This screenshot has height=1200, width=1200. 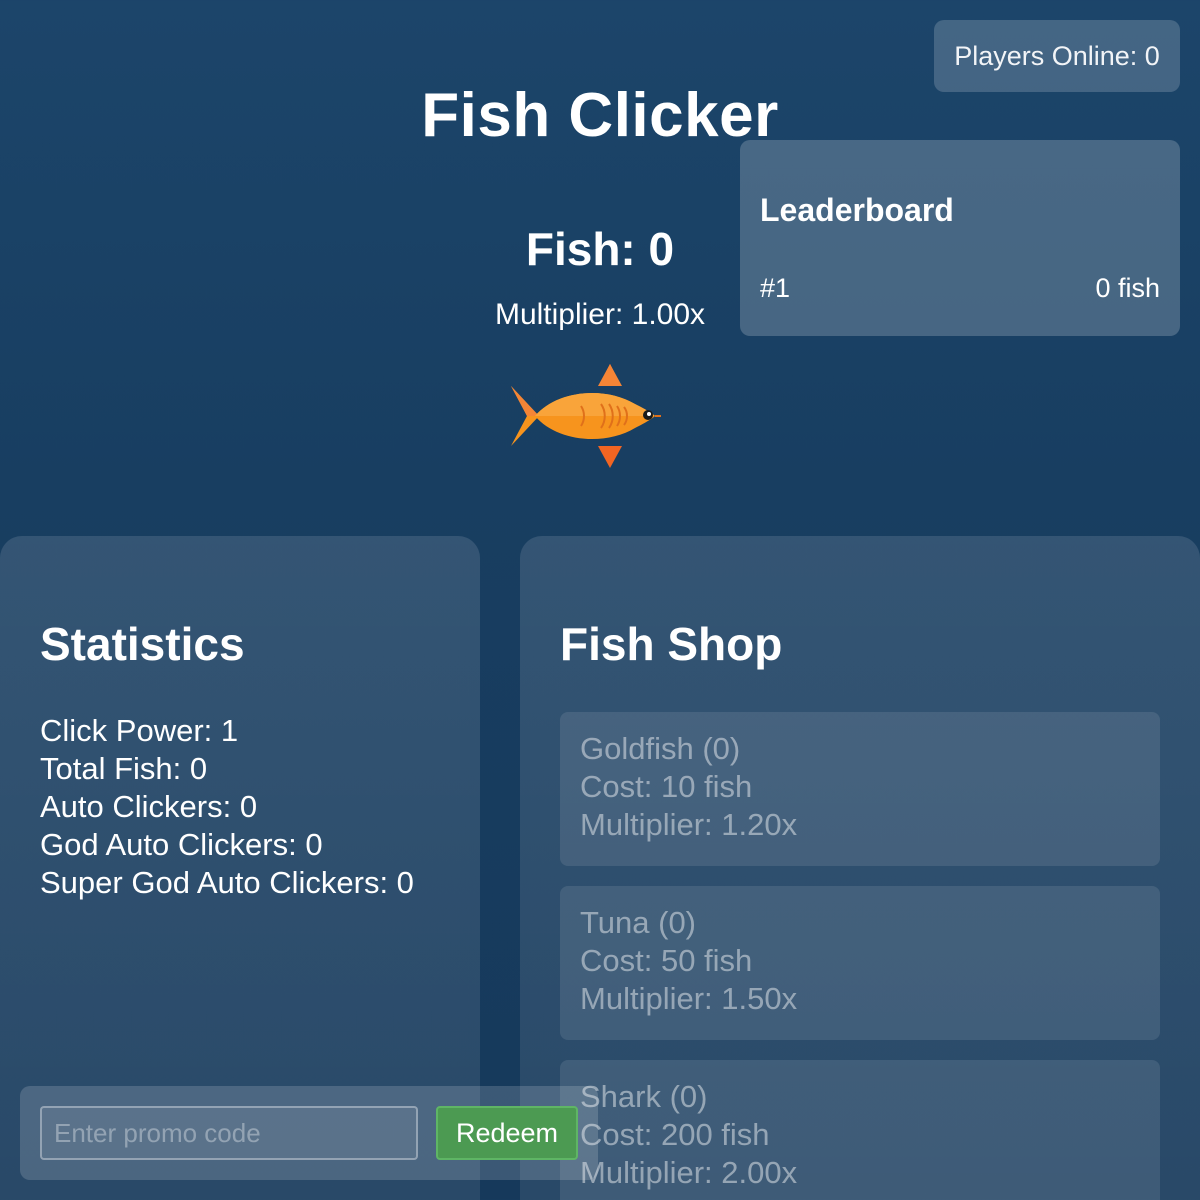 What do you see at coordinates (139, 730) in the screenshot?
I see `stat-click-power: Click Power: 1` at bounding box center [139, 730].